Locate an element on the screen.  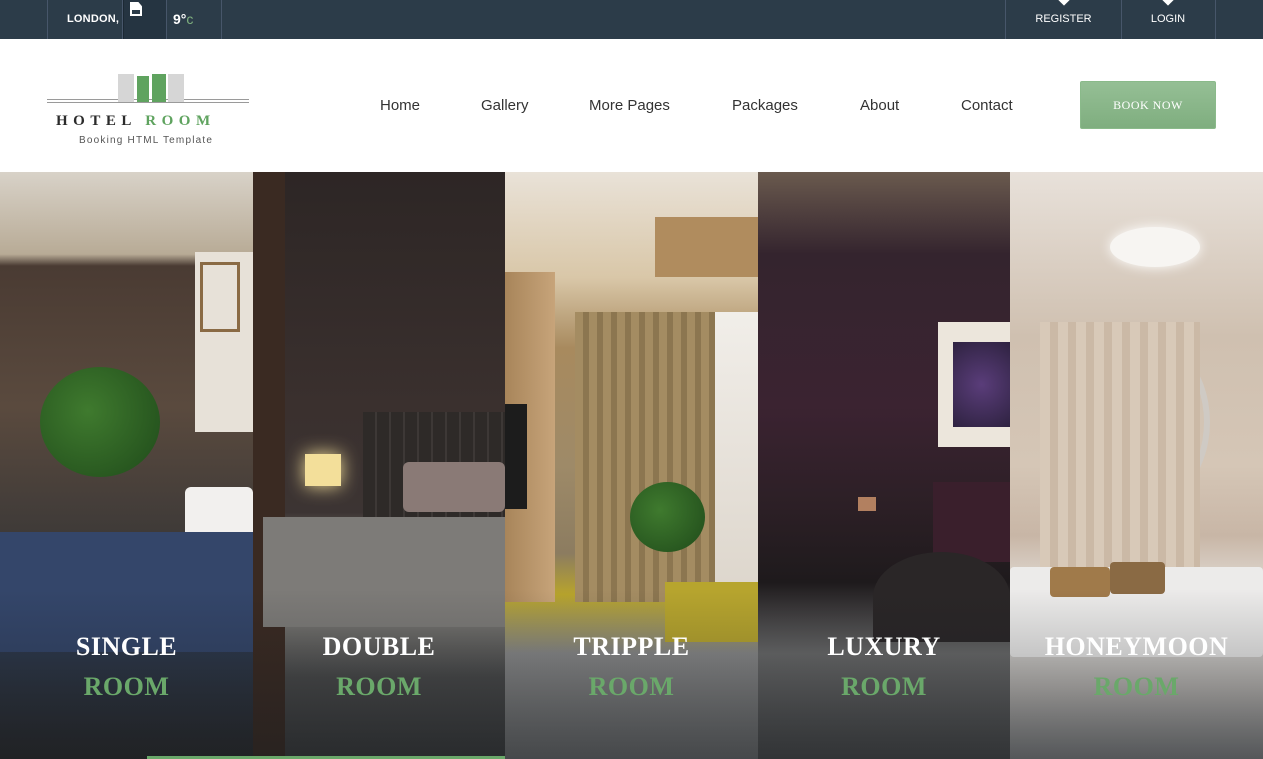
login-link: LOGIN is located at coordinates (1168, 19).